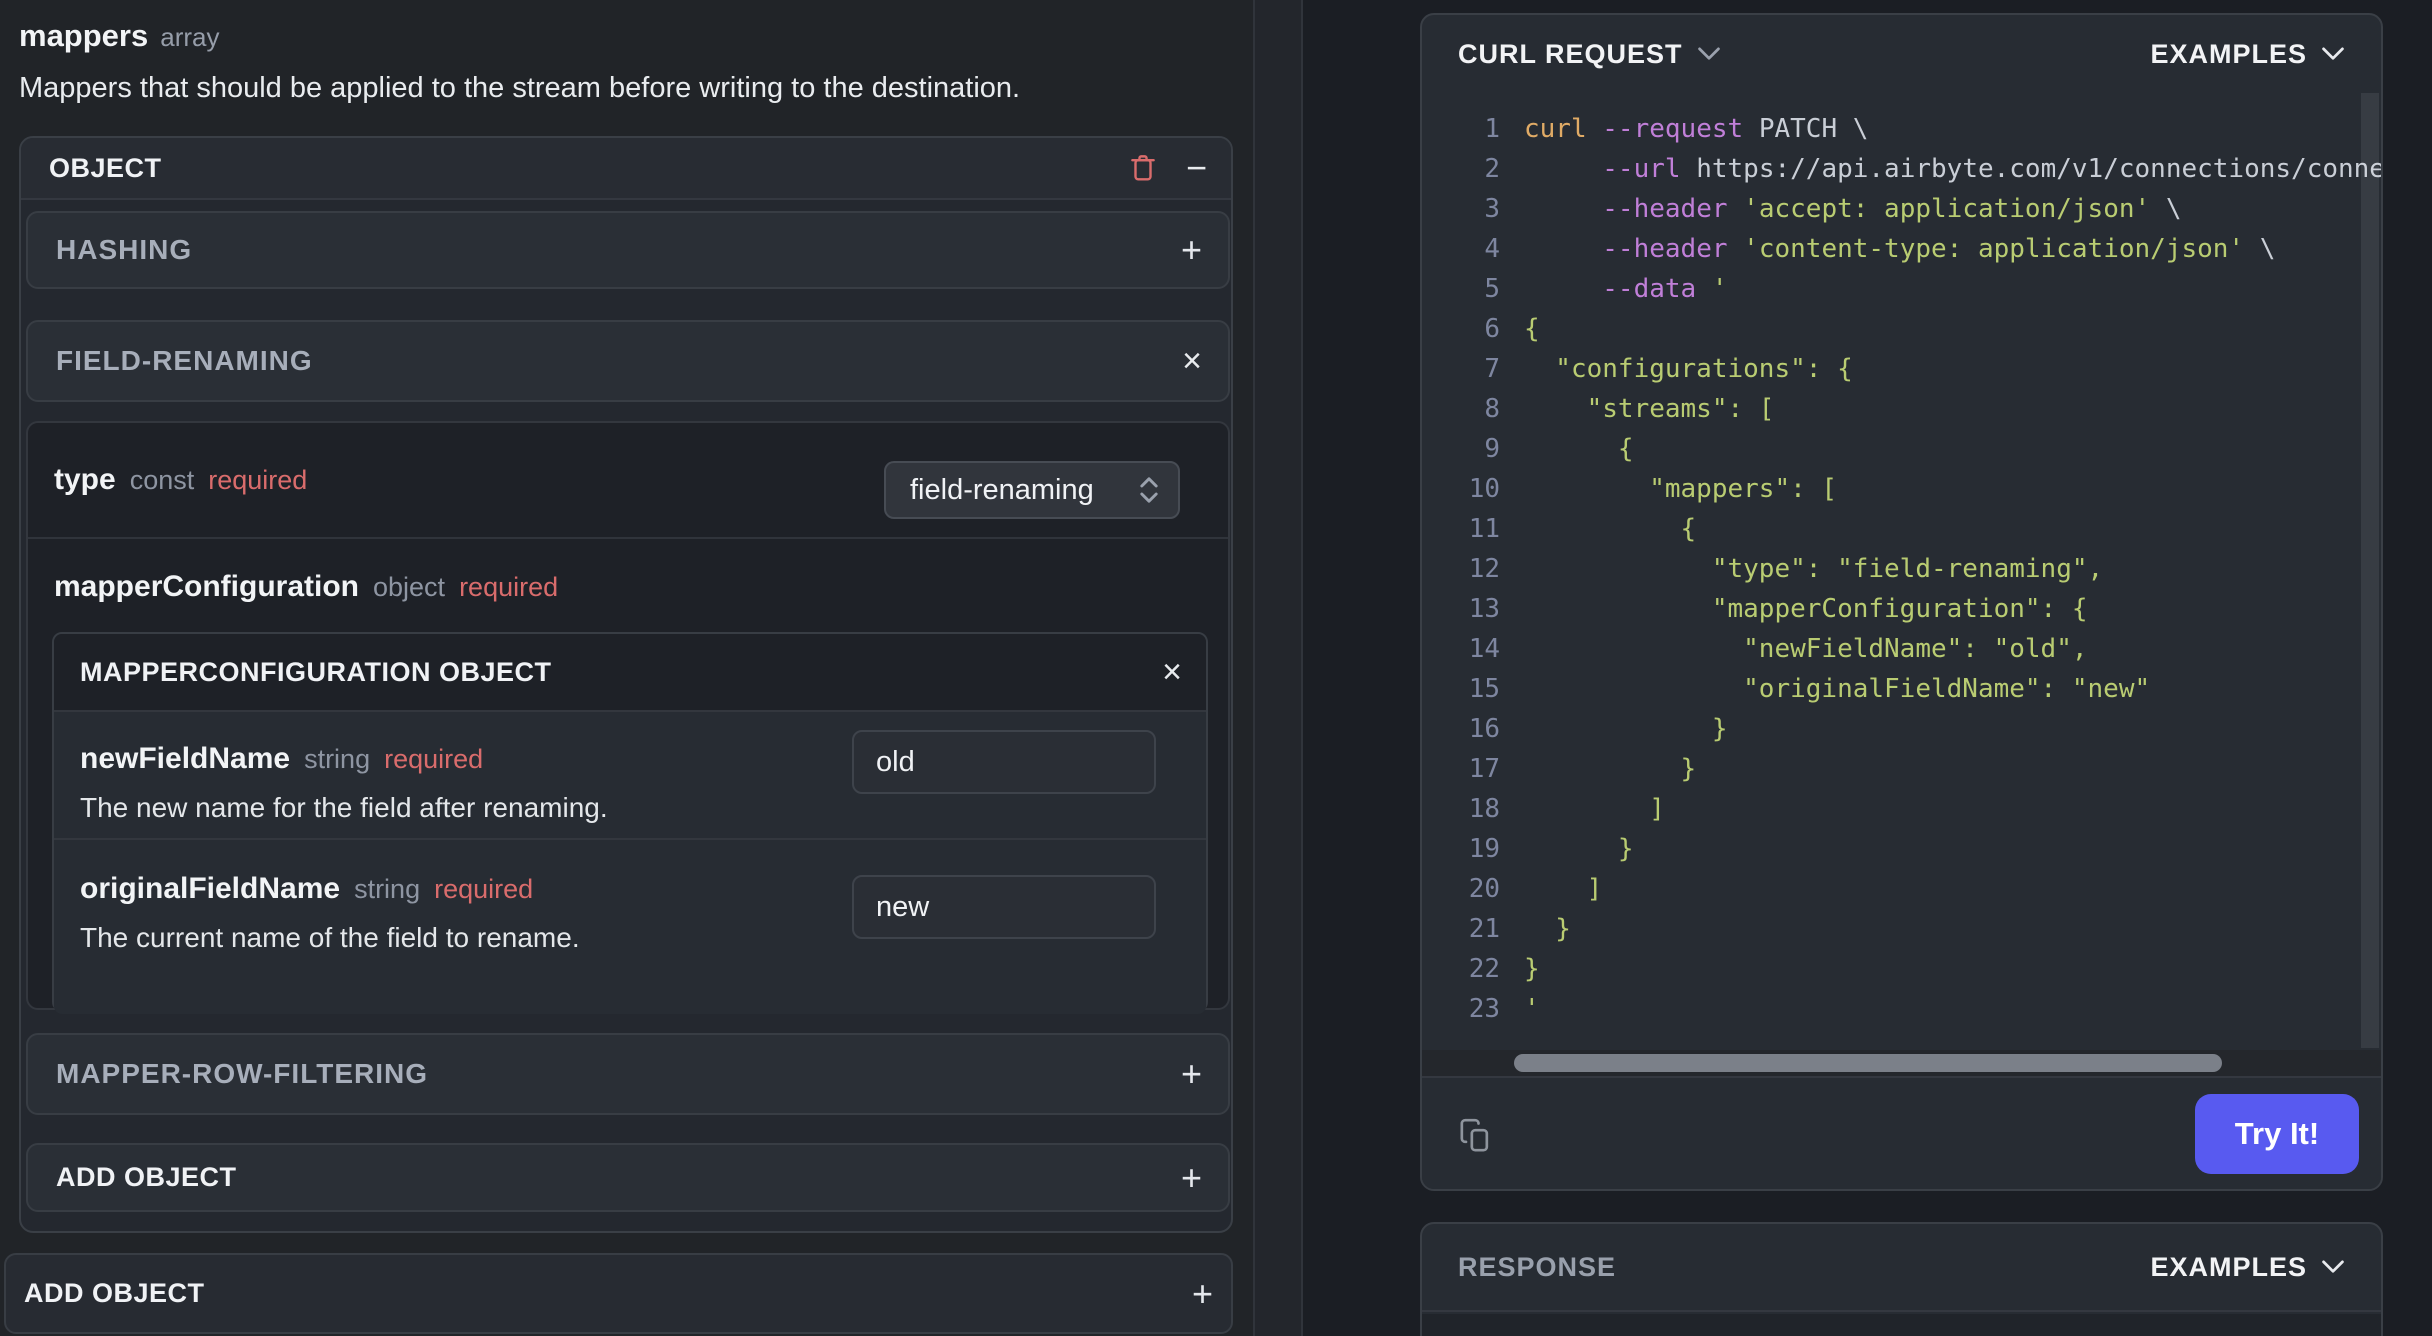 The height and width of the screenshot is (1336, 2432). What do you see at coordinates (1196, 168) in the screenshot?
I see `collapse-object-button: −` at bounding box center [1196, 168].